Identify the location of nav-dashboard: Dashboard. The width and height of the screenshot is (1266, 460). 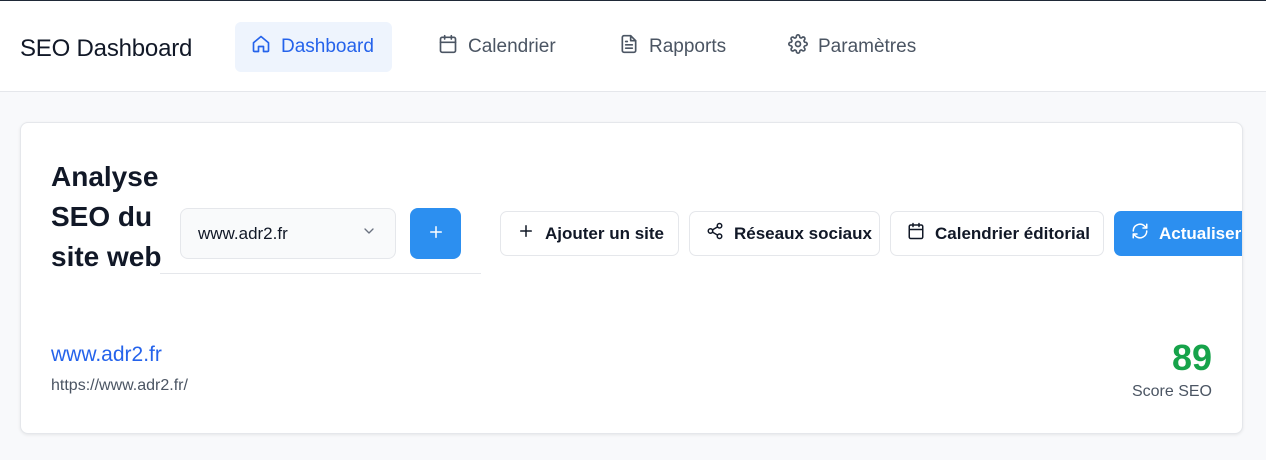
(313, 47).